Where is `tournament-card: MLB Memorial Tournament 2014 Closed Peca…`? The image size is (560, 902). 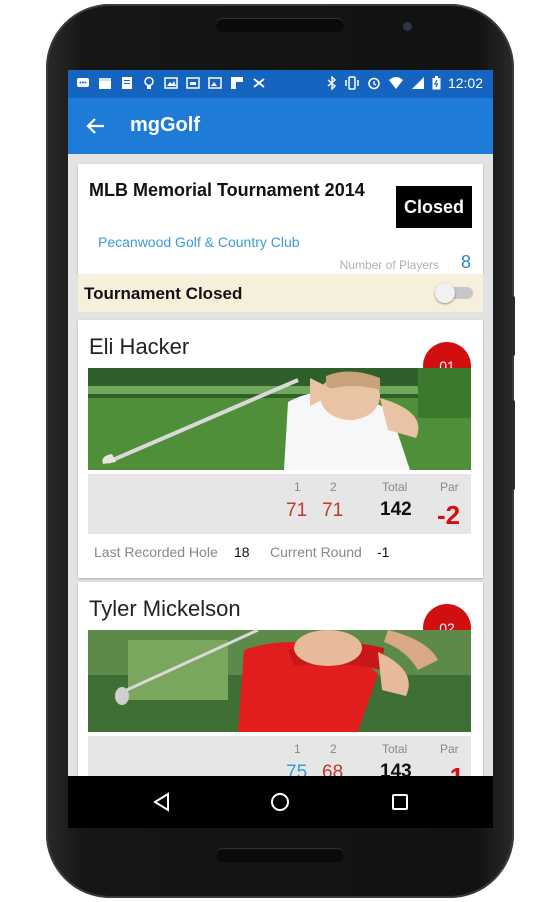 tournament-card: MLB Memorial Tournament 2014 Closed Peca… is located at coordinates (280, 219).